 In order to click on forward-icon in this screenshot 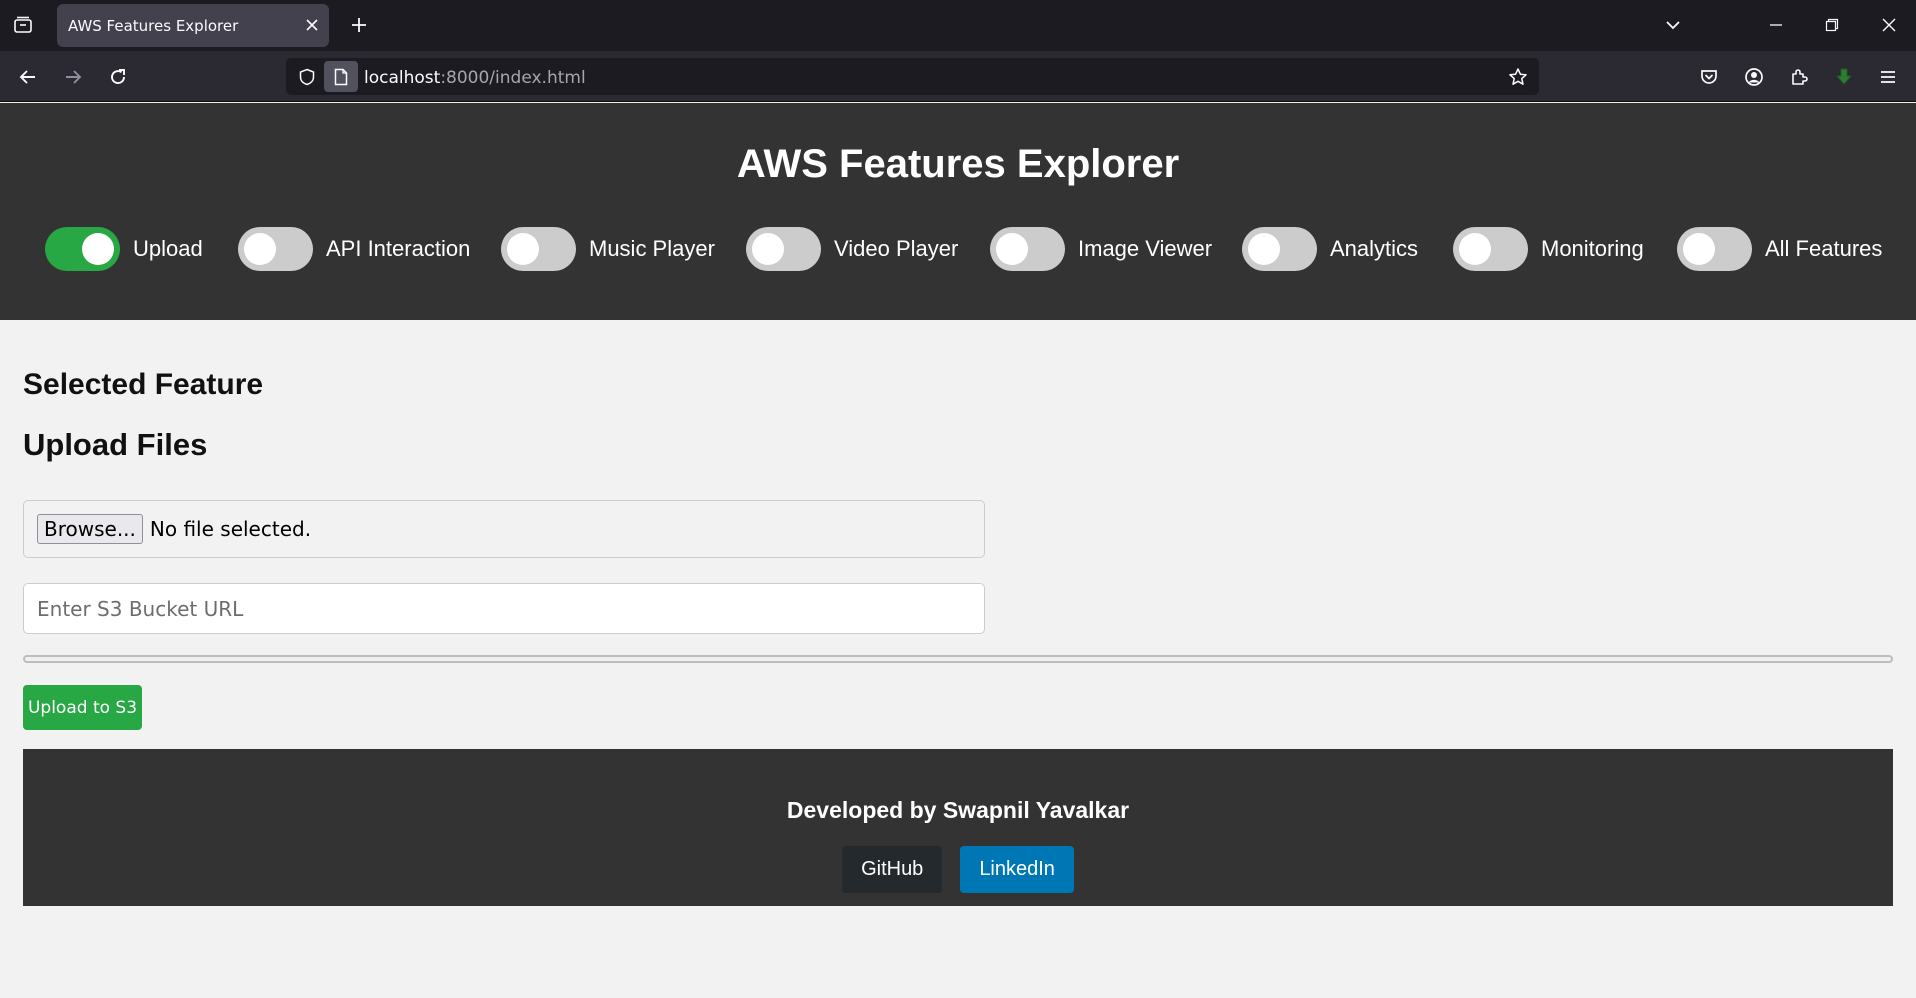, I will do `click(73, 77)`.